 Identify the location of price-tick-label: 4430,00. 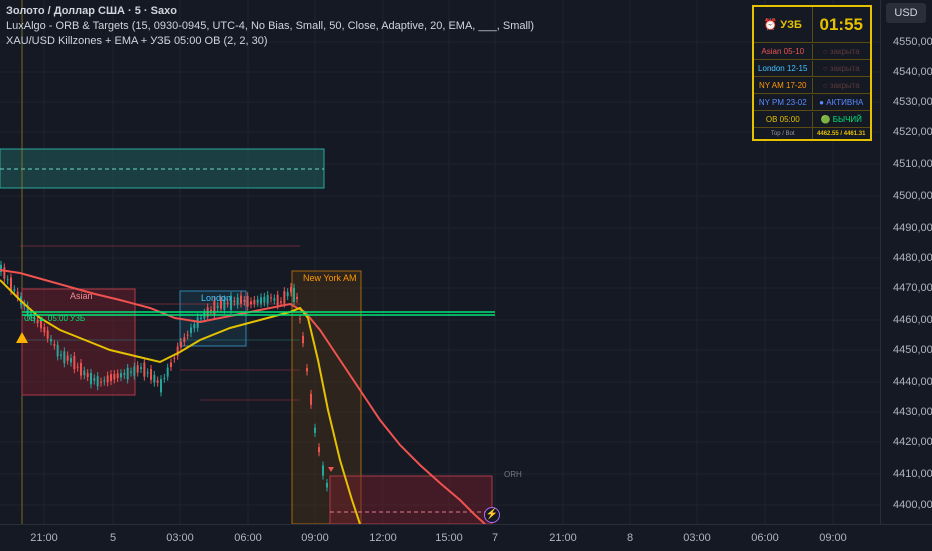
(912, 412).